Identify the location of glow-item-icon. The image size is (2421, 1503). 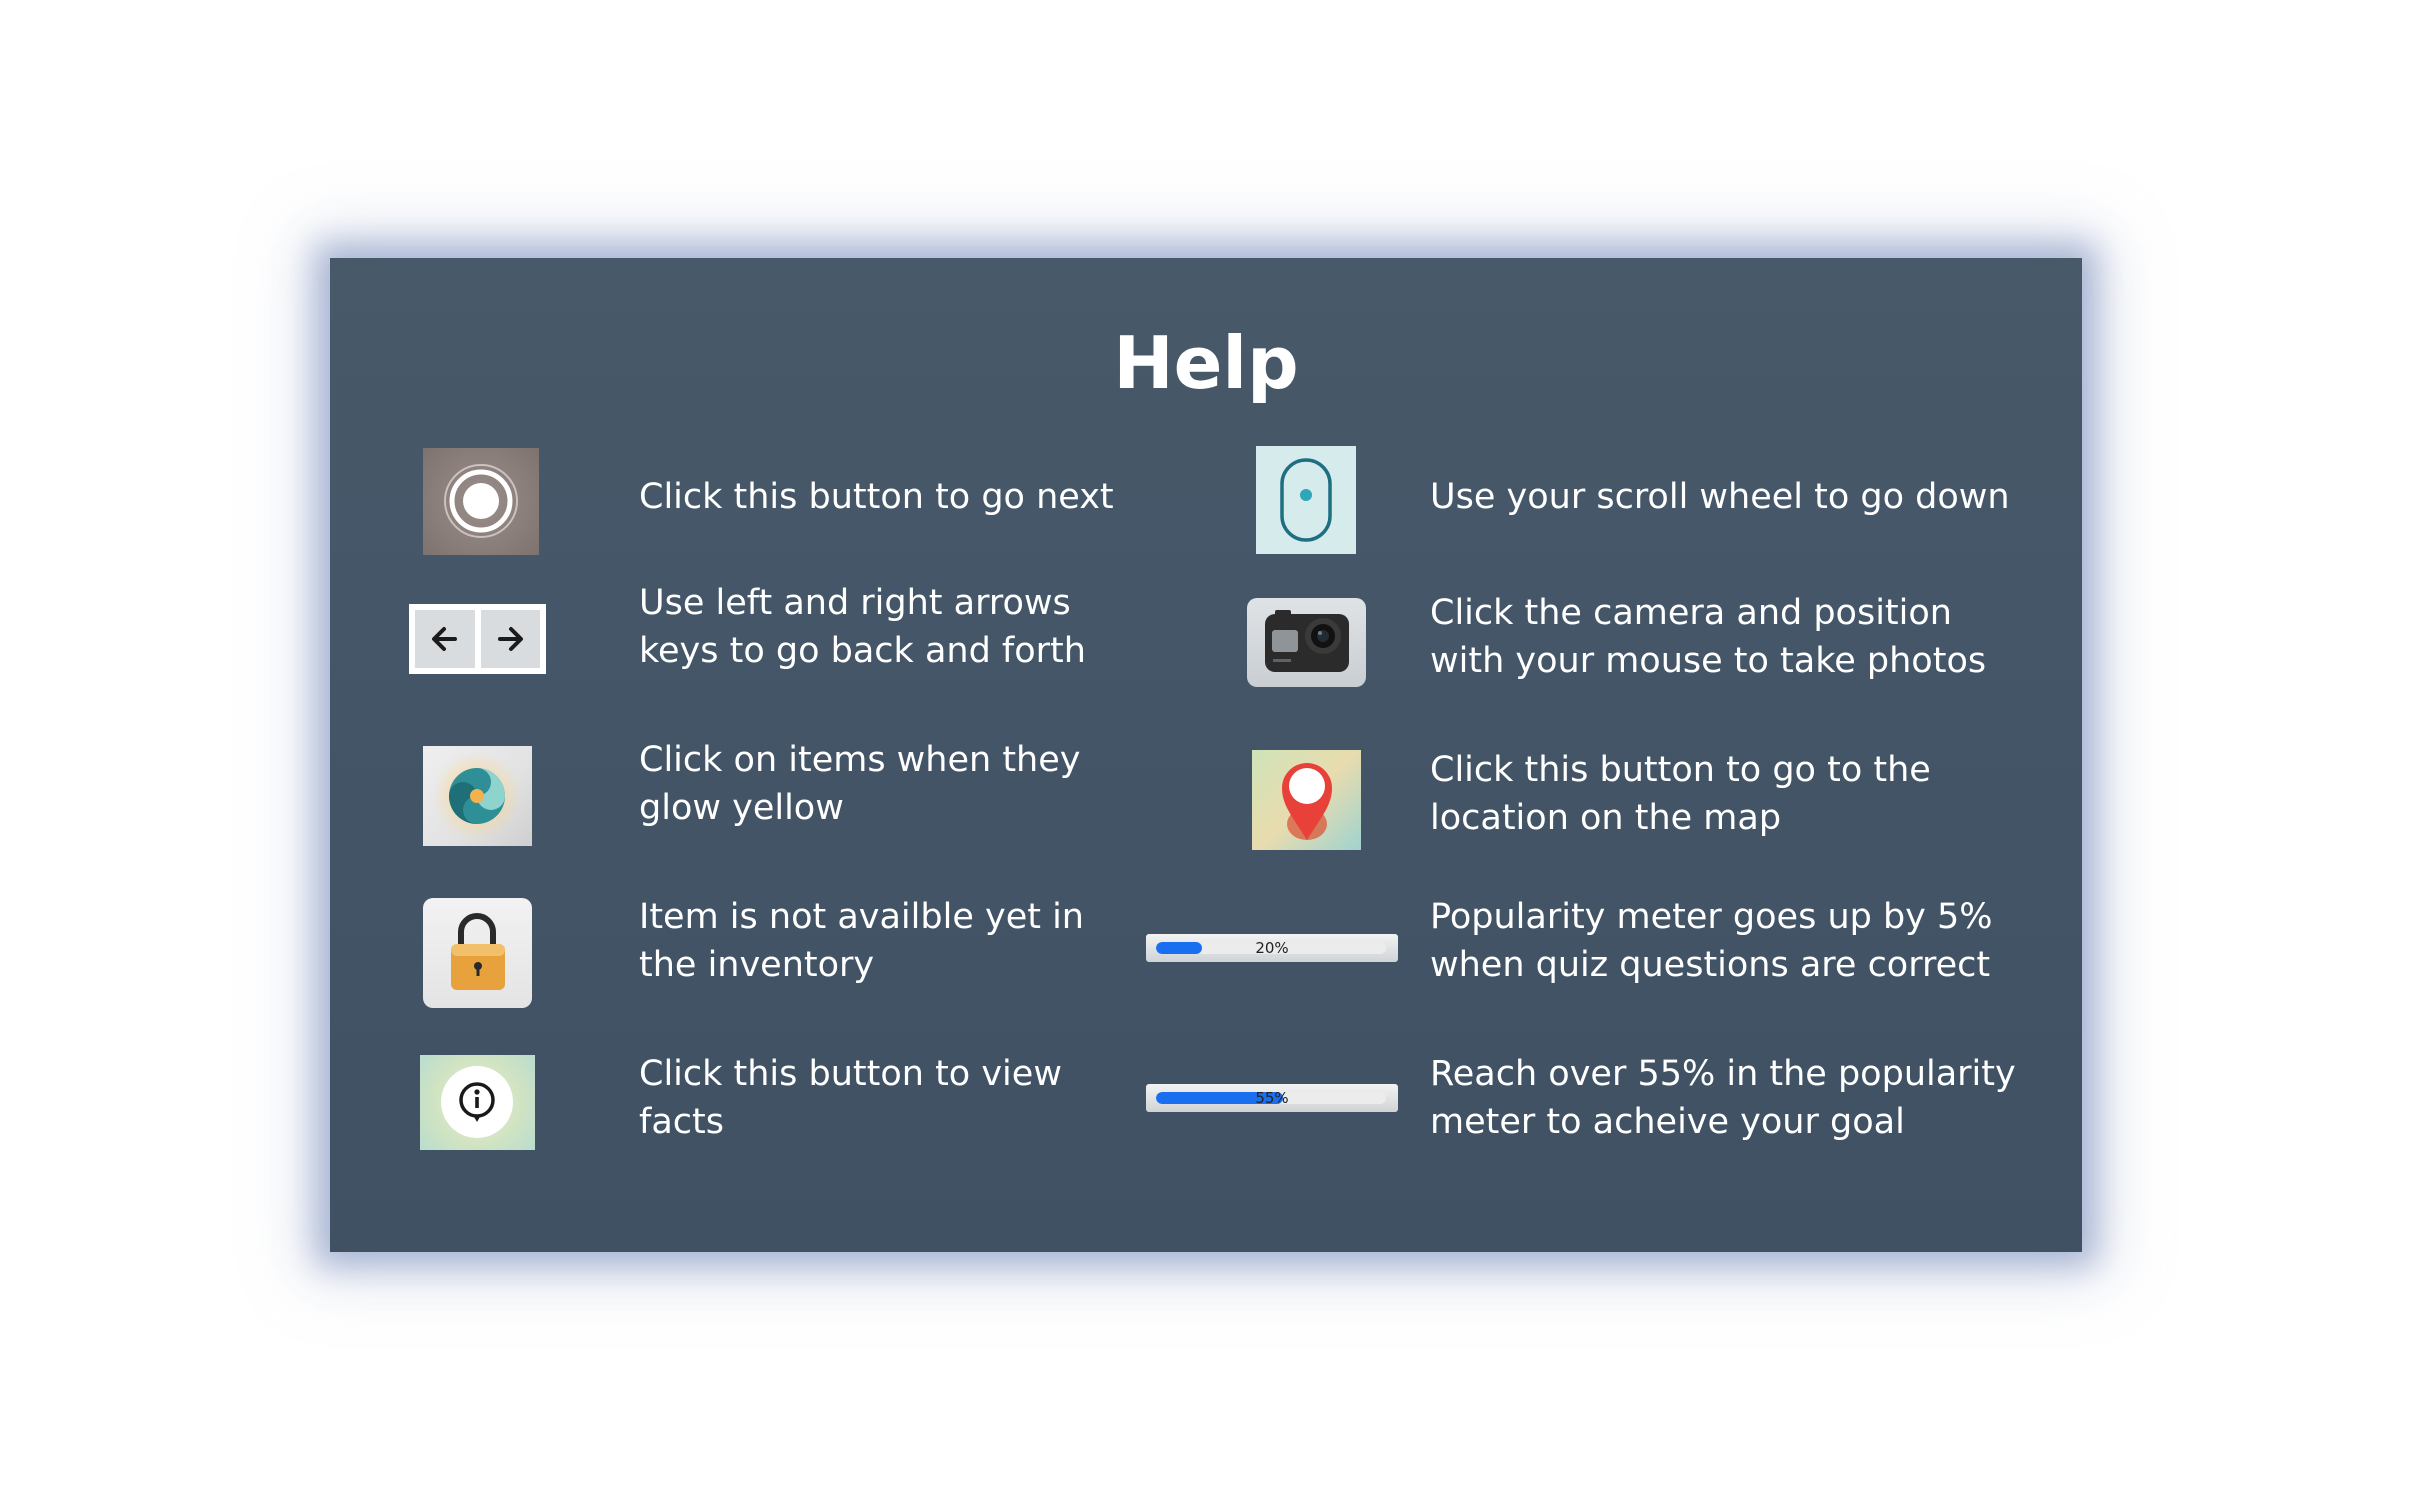
(477, 796).